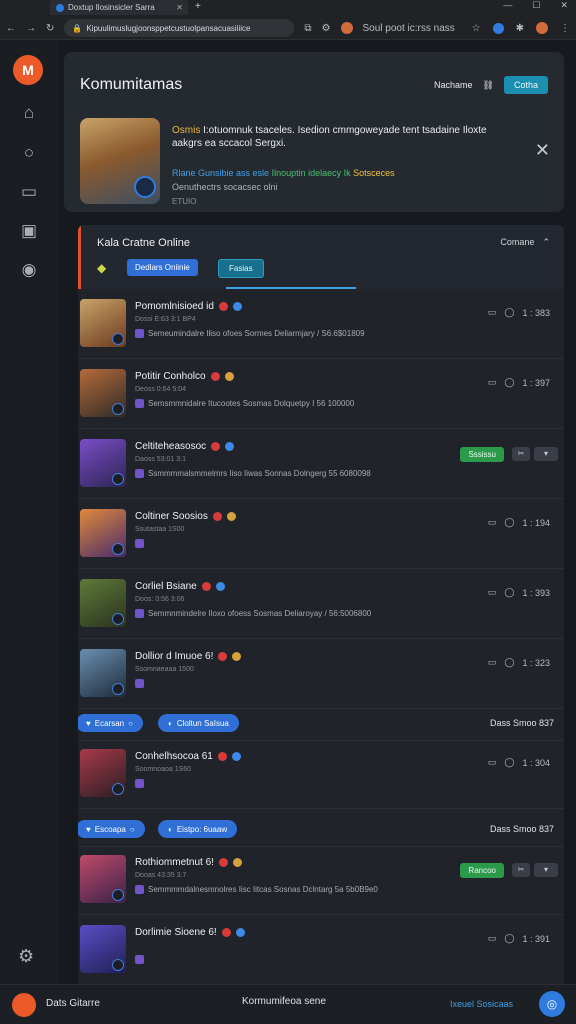 The image size is (576, 1024). Describe the element at coordinates (110, 723) in the screenshot. I see `pill-button: ♥ Ecarsan ○` at that location.